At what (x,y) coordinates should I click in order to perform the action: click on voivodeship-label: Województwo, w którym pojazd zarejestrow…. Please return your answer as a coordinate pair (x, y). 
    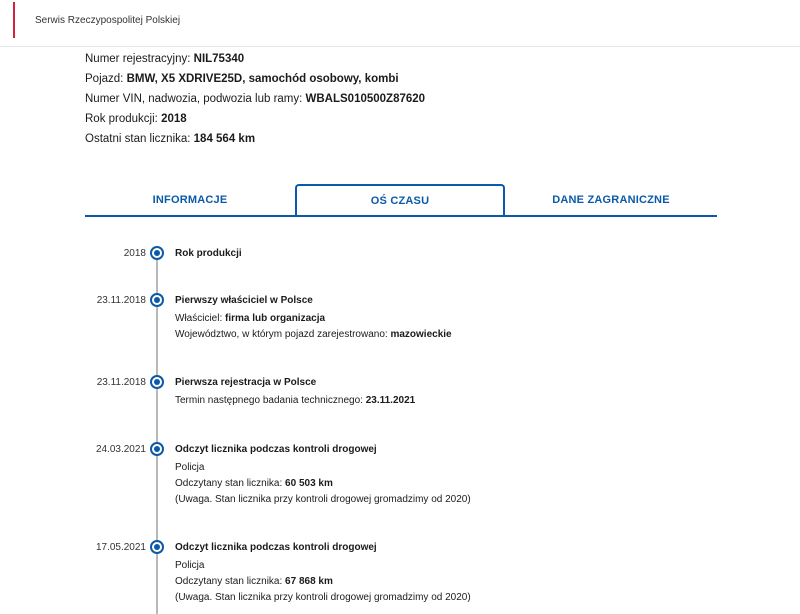
    Looking at the image, I should click on (283, 334).